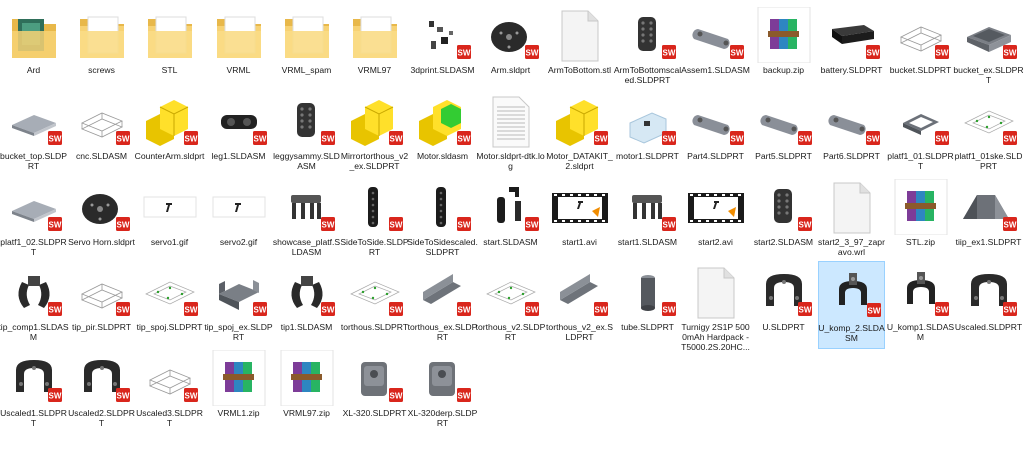  I want to click on solidworks-assembly-icon: SW, so click(307, 292).